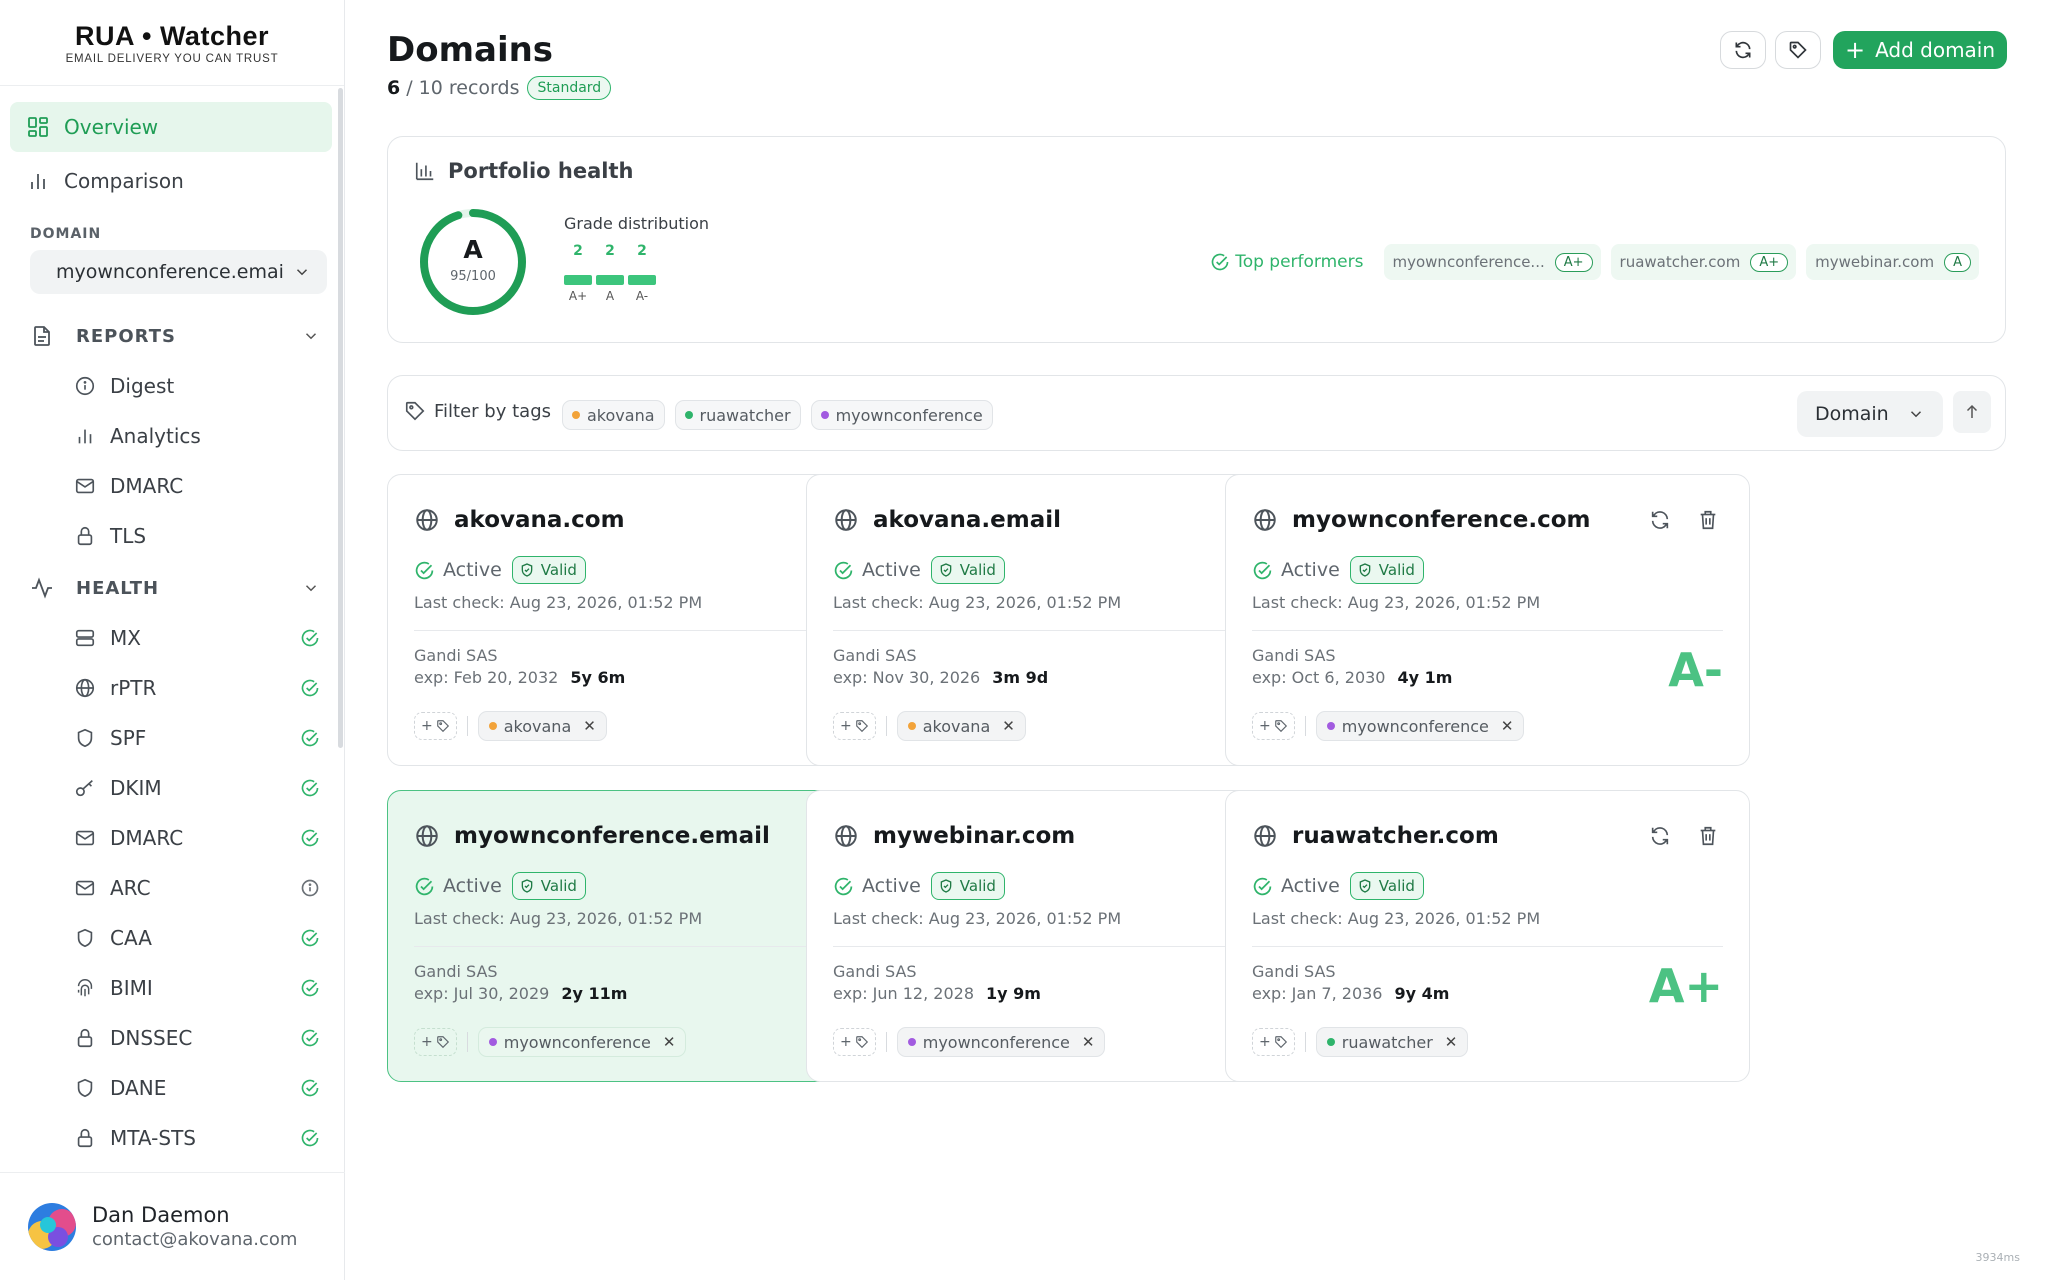 The width and height of the screenshot is (2048, 1280). What do you see at coordinates (1743, 50) in the screenshot?
I see `refresh-all-button` at bounding box center [1743, 50].